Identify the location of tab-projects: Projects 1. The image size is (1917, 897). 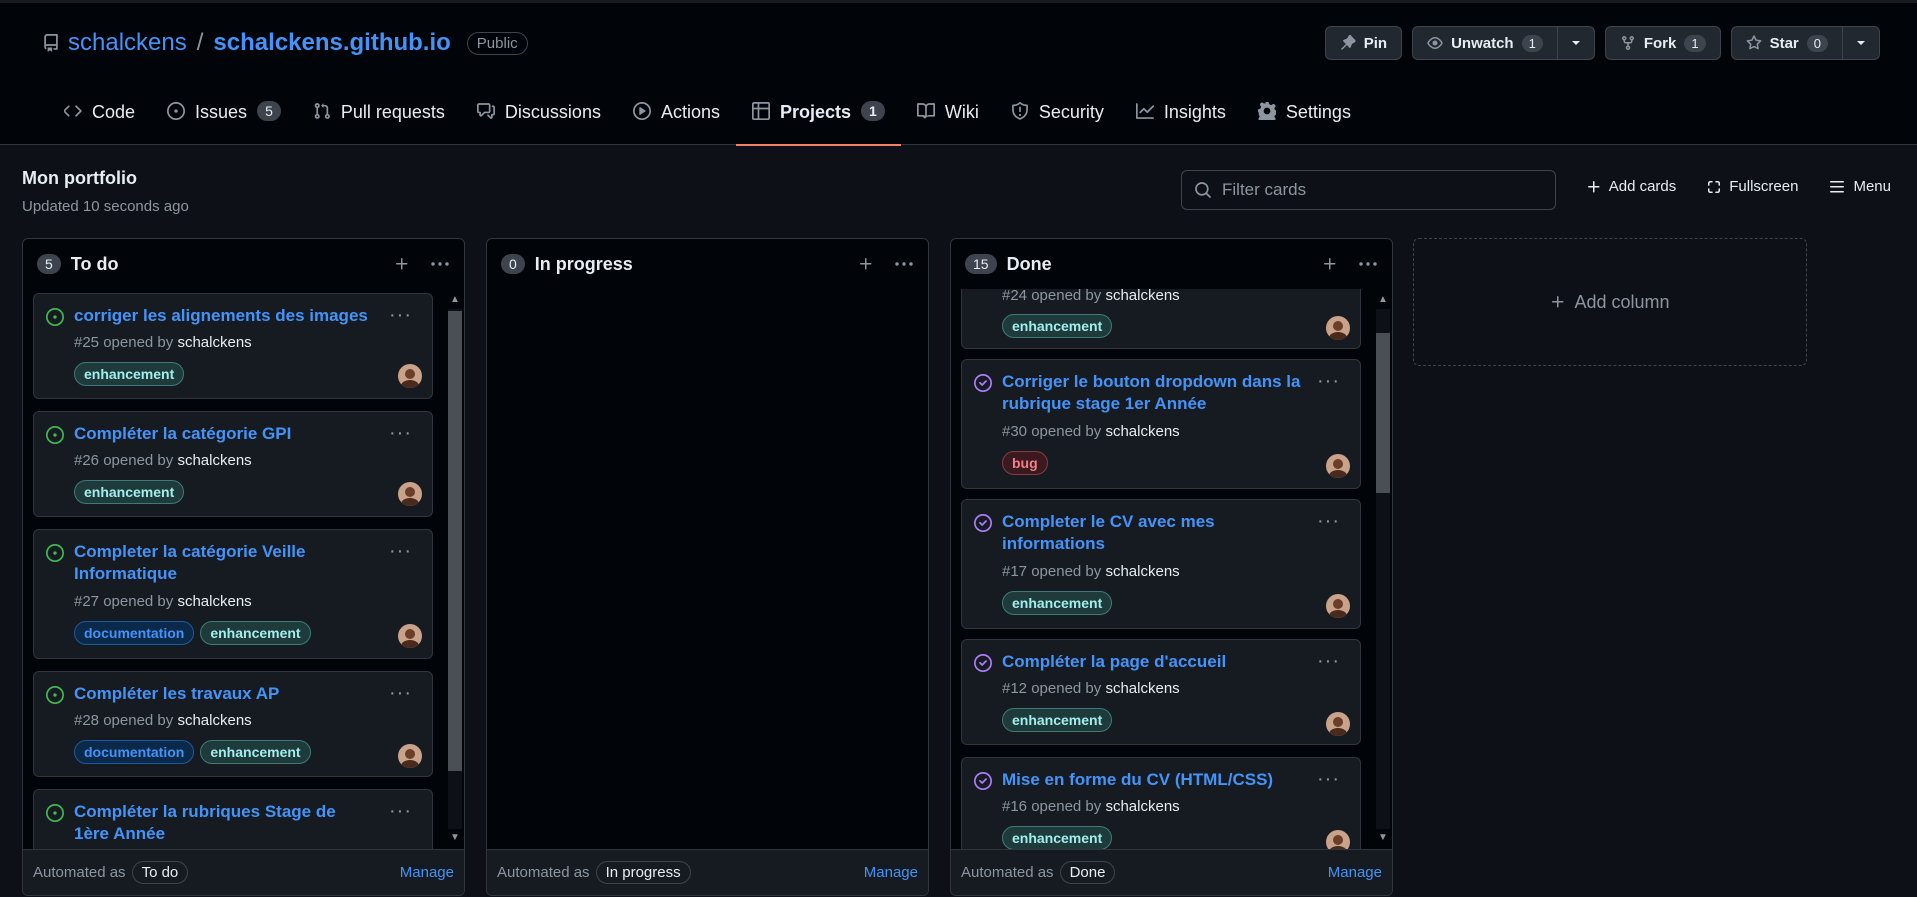
(818, 118).